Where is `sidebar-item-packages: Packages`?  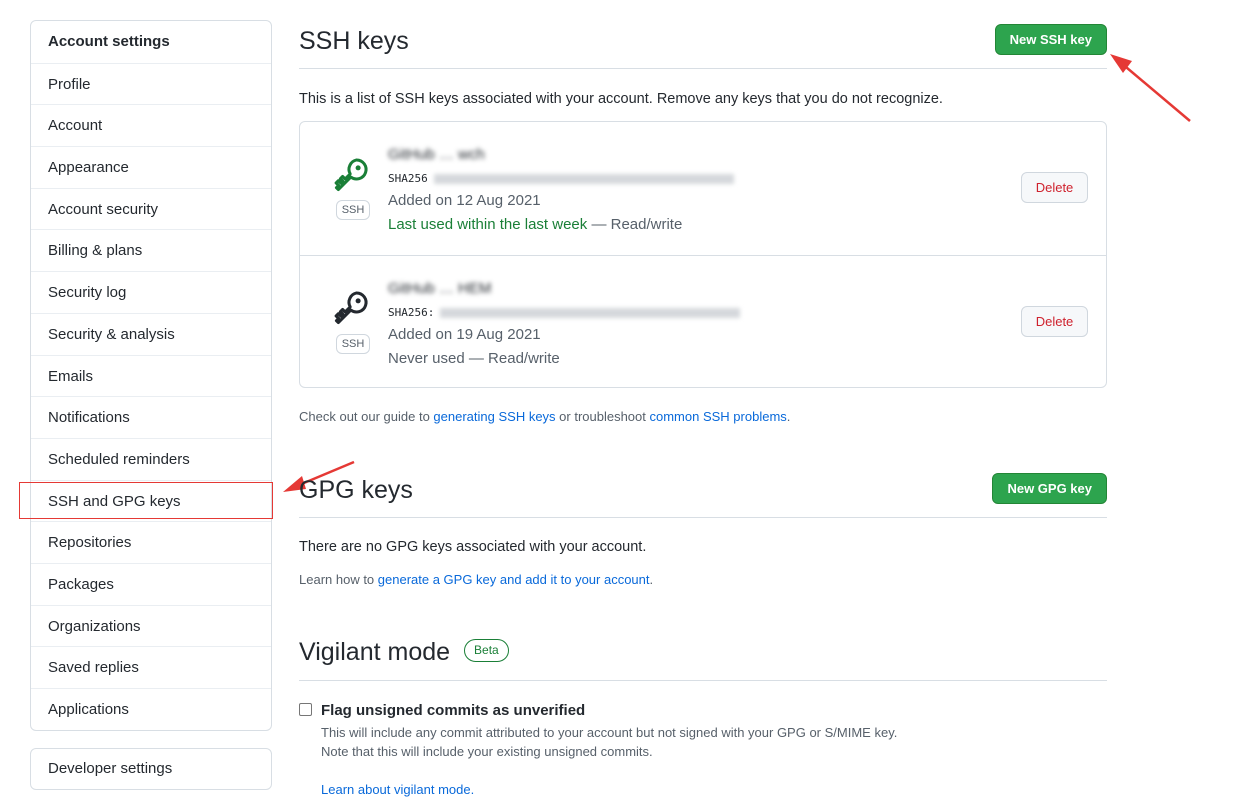 sidebar-item-packages: Packages is located at coordinates (151, 583).